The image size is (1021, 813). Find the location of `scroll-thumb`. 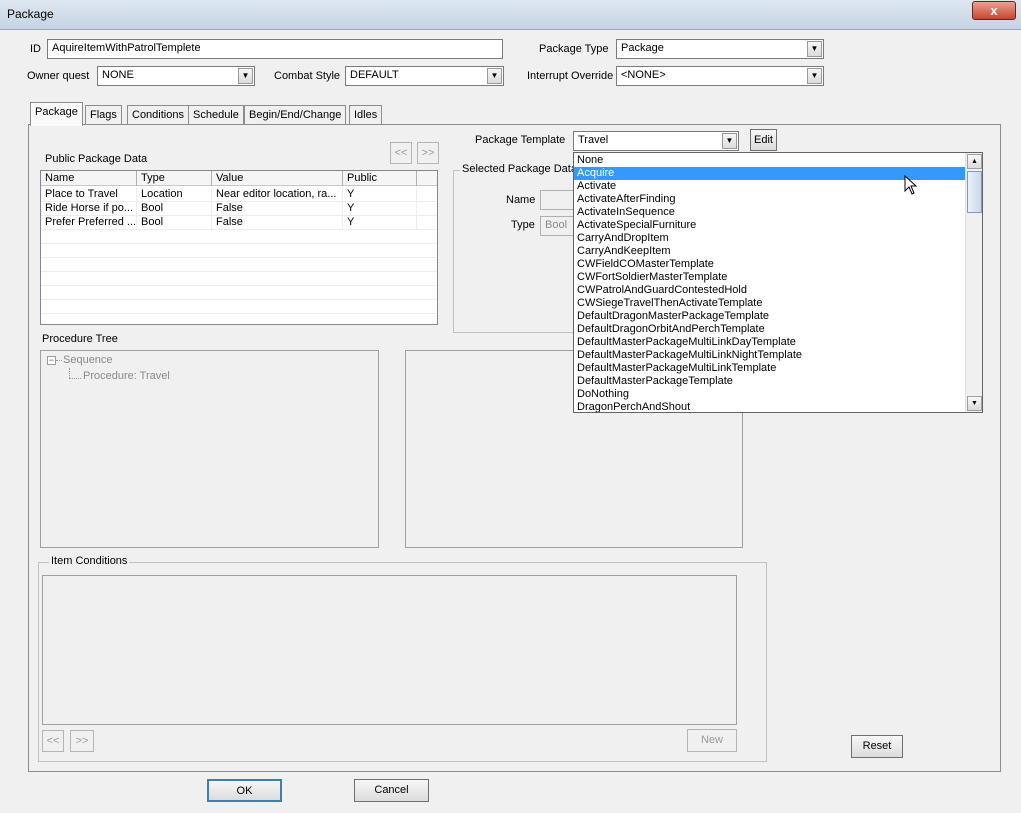

scroll-thumb is located at coordinates (974, 192).